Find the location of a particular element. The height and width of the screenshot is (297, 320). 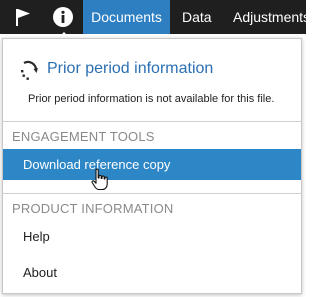

download-reference-copy-item: Download reference copy is located at coordinates (152, 164).